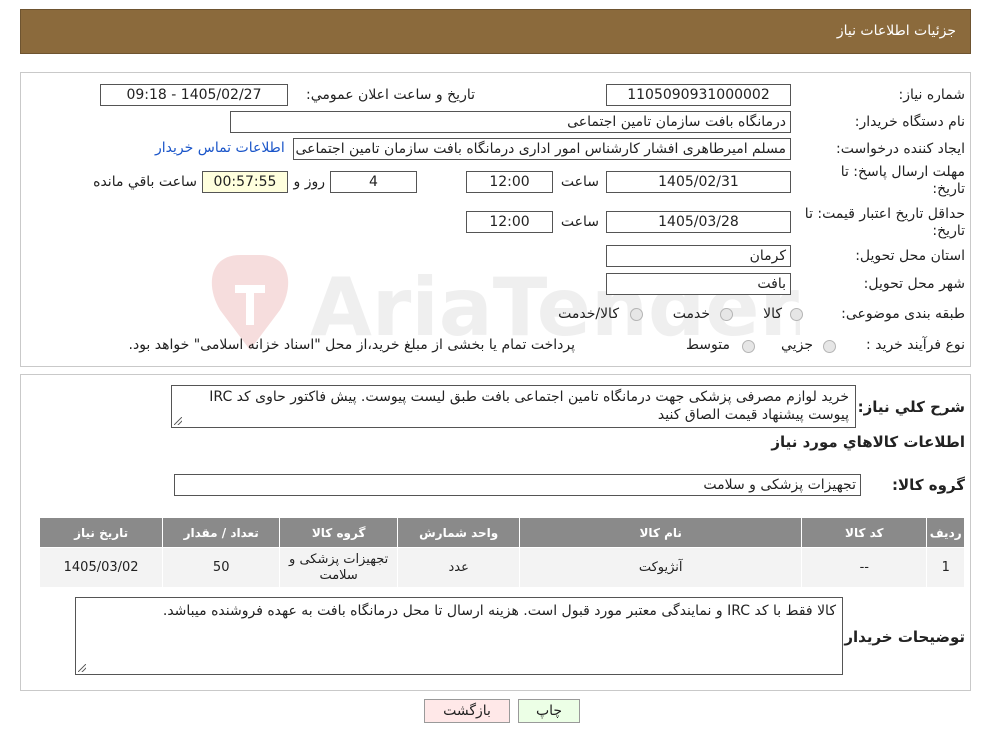  What do you see at coordinates (928, 485) in the screenshot?
I see `goods-group-label: گروه کالا:` at bounding box center [928, 485].